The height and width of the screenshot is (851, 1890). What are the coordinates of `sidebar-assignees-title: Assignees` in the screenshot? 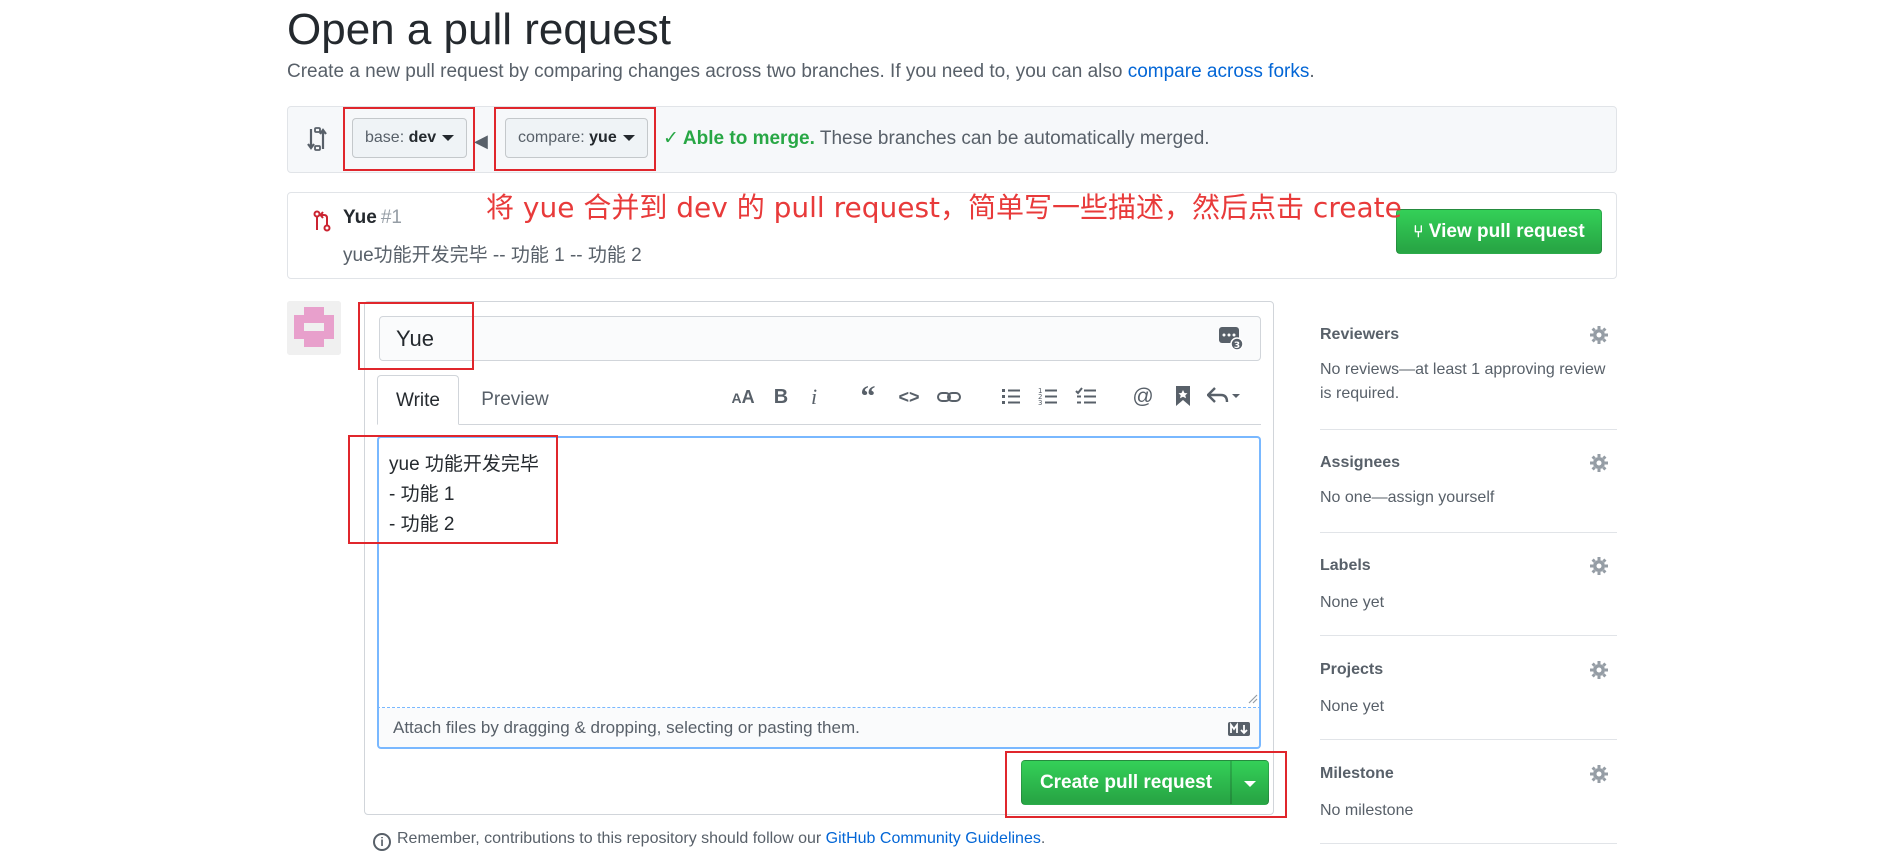 It's located at (1360, 463).